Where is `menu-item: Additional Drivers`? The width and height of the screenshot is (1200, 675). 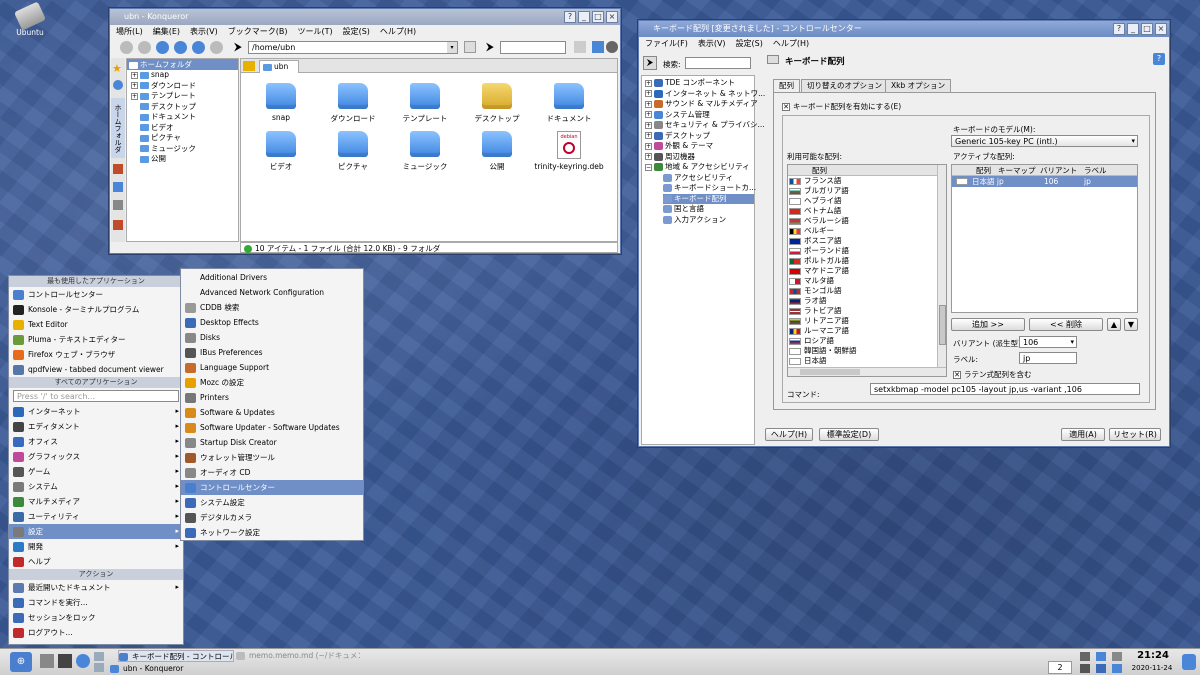
menu-item: Additional Drivers is located at coordinates (272, 277).